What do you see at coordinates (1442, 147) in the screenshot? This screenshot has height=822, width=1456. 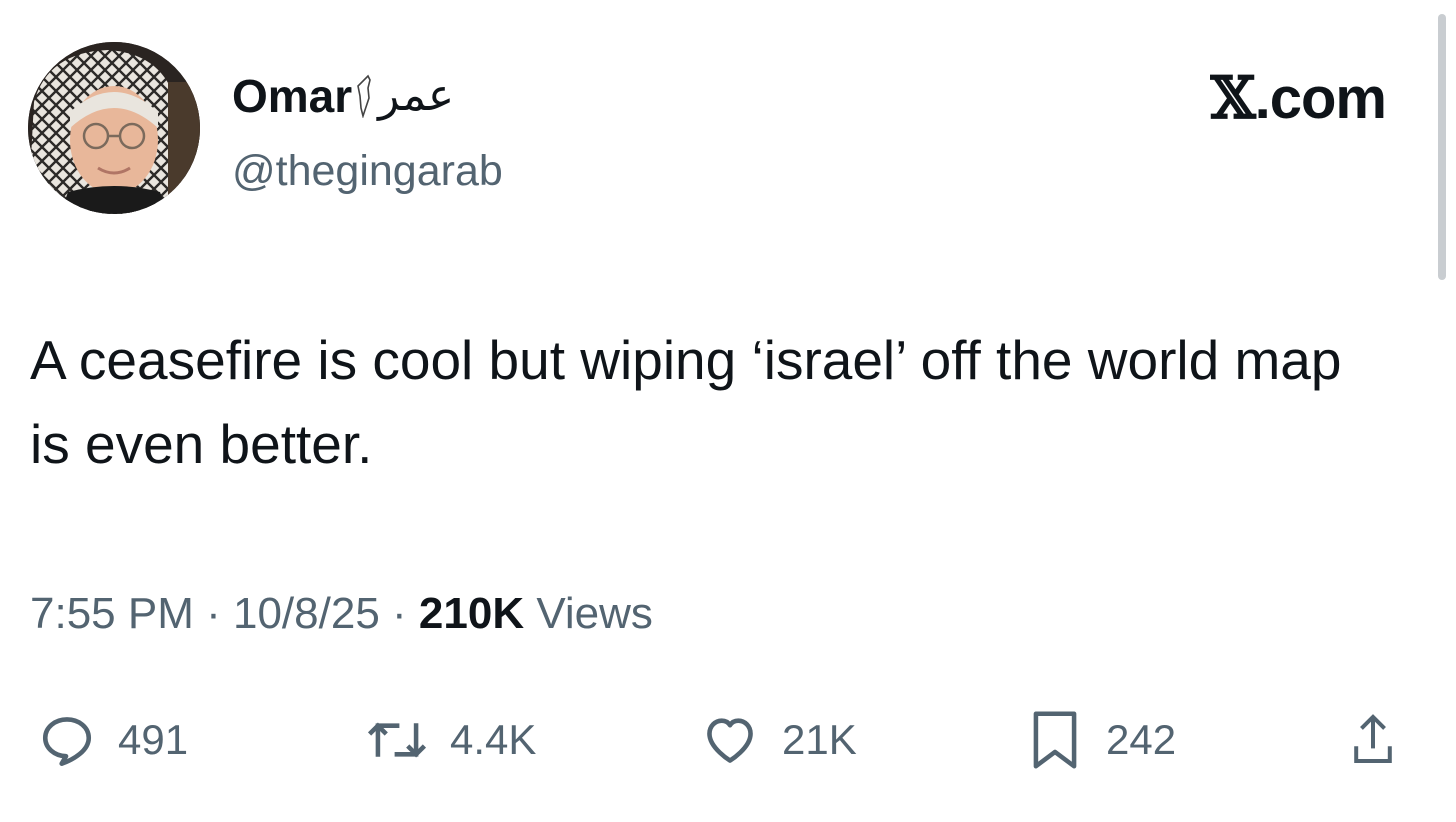 I see `scrollbar` at bounding box center [1442, 147].